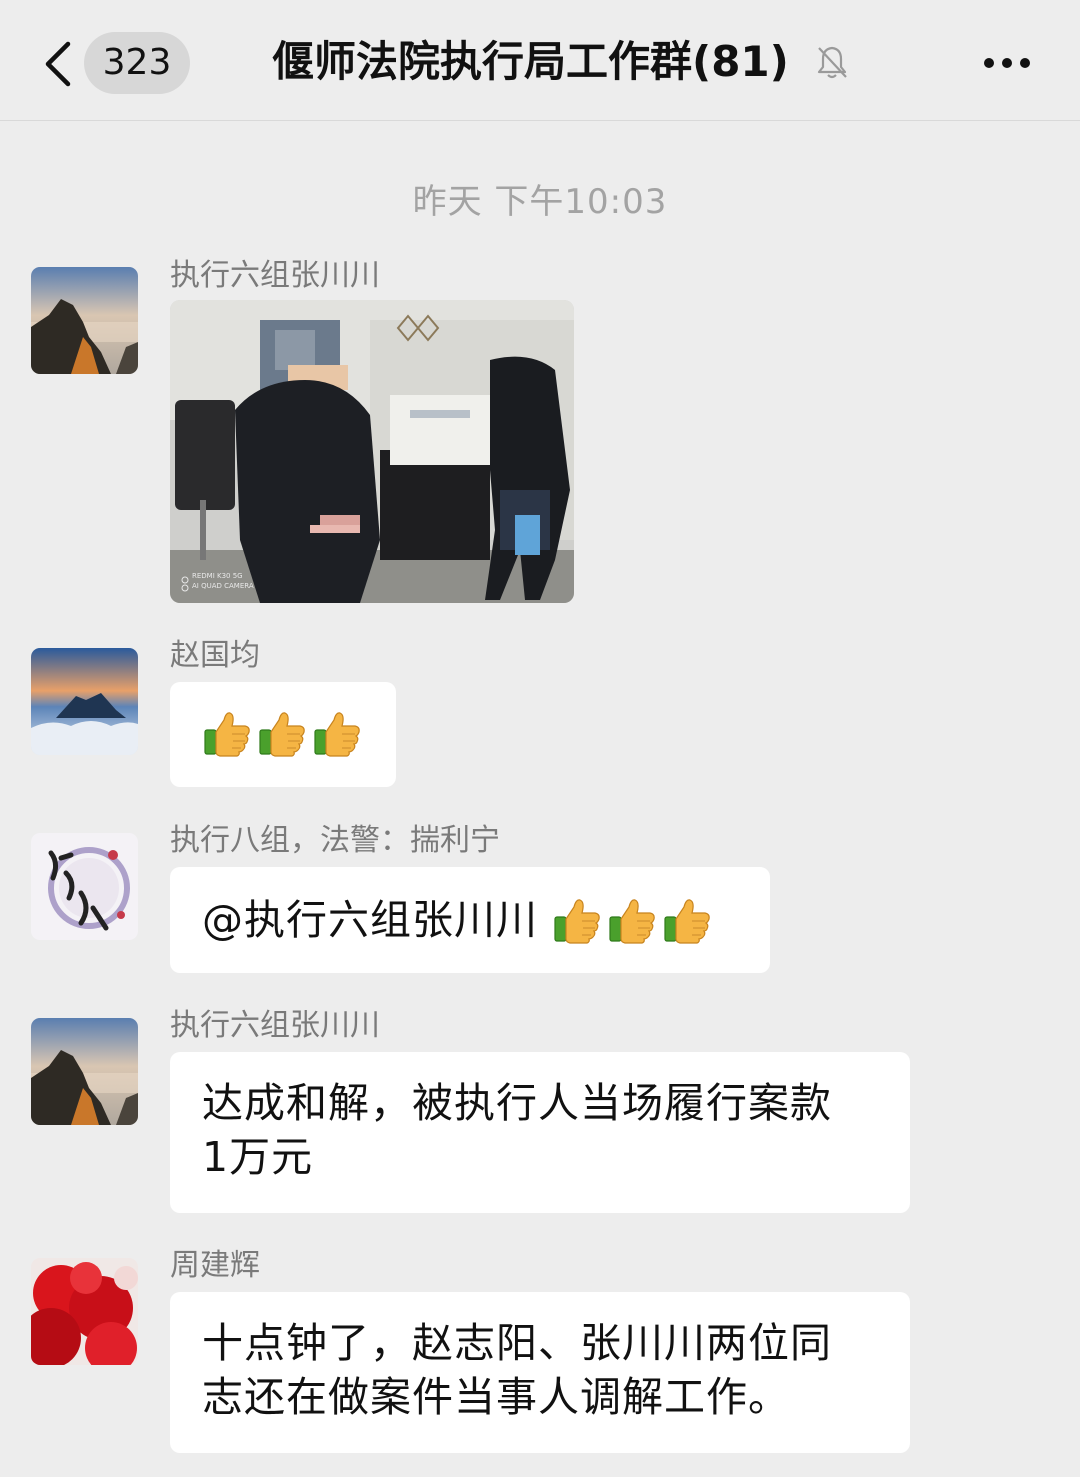 The width and height of the screenshot is (1080, 1477). I want to click on message-image: REDMI K30 5G AI QUAD CAMERA, so click(372, 451).